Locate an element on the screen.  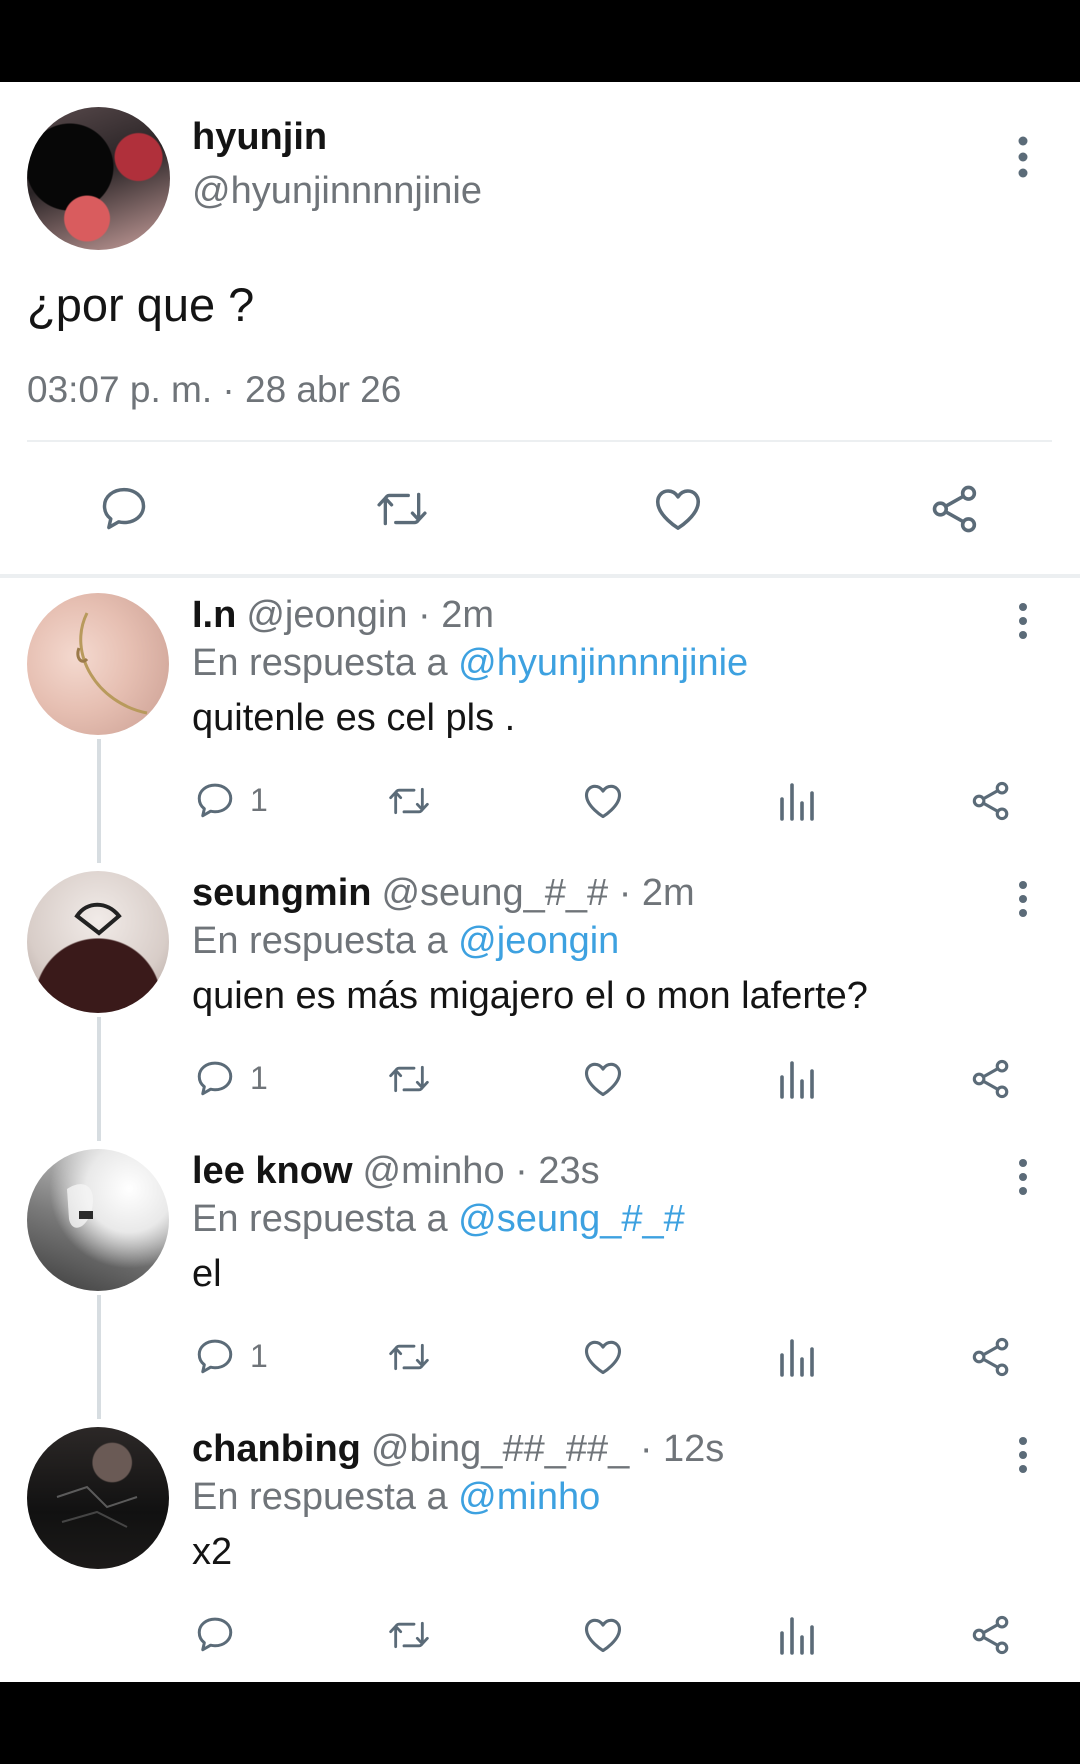
reply-to-mention: @hyunjinnnnjinie is located at coordinates (603, 663).